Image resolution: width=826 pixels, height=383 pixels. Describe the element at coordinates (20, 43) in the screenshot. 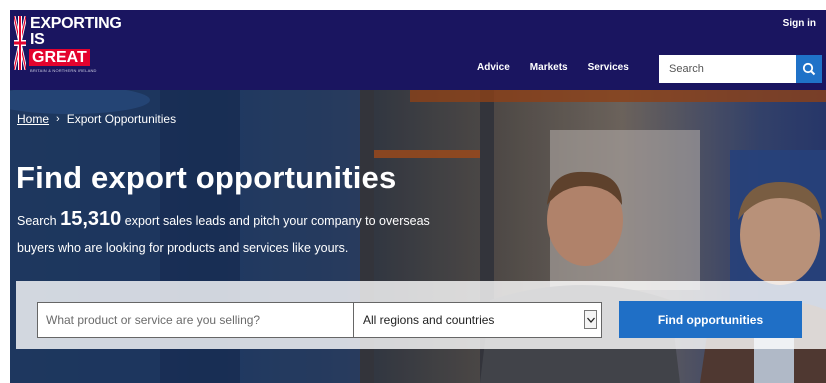

I see `union-flag-icon` at that location.